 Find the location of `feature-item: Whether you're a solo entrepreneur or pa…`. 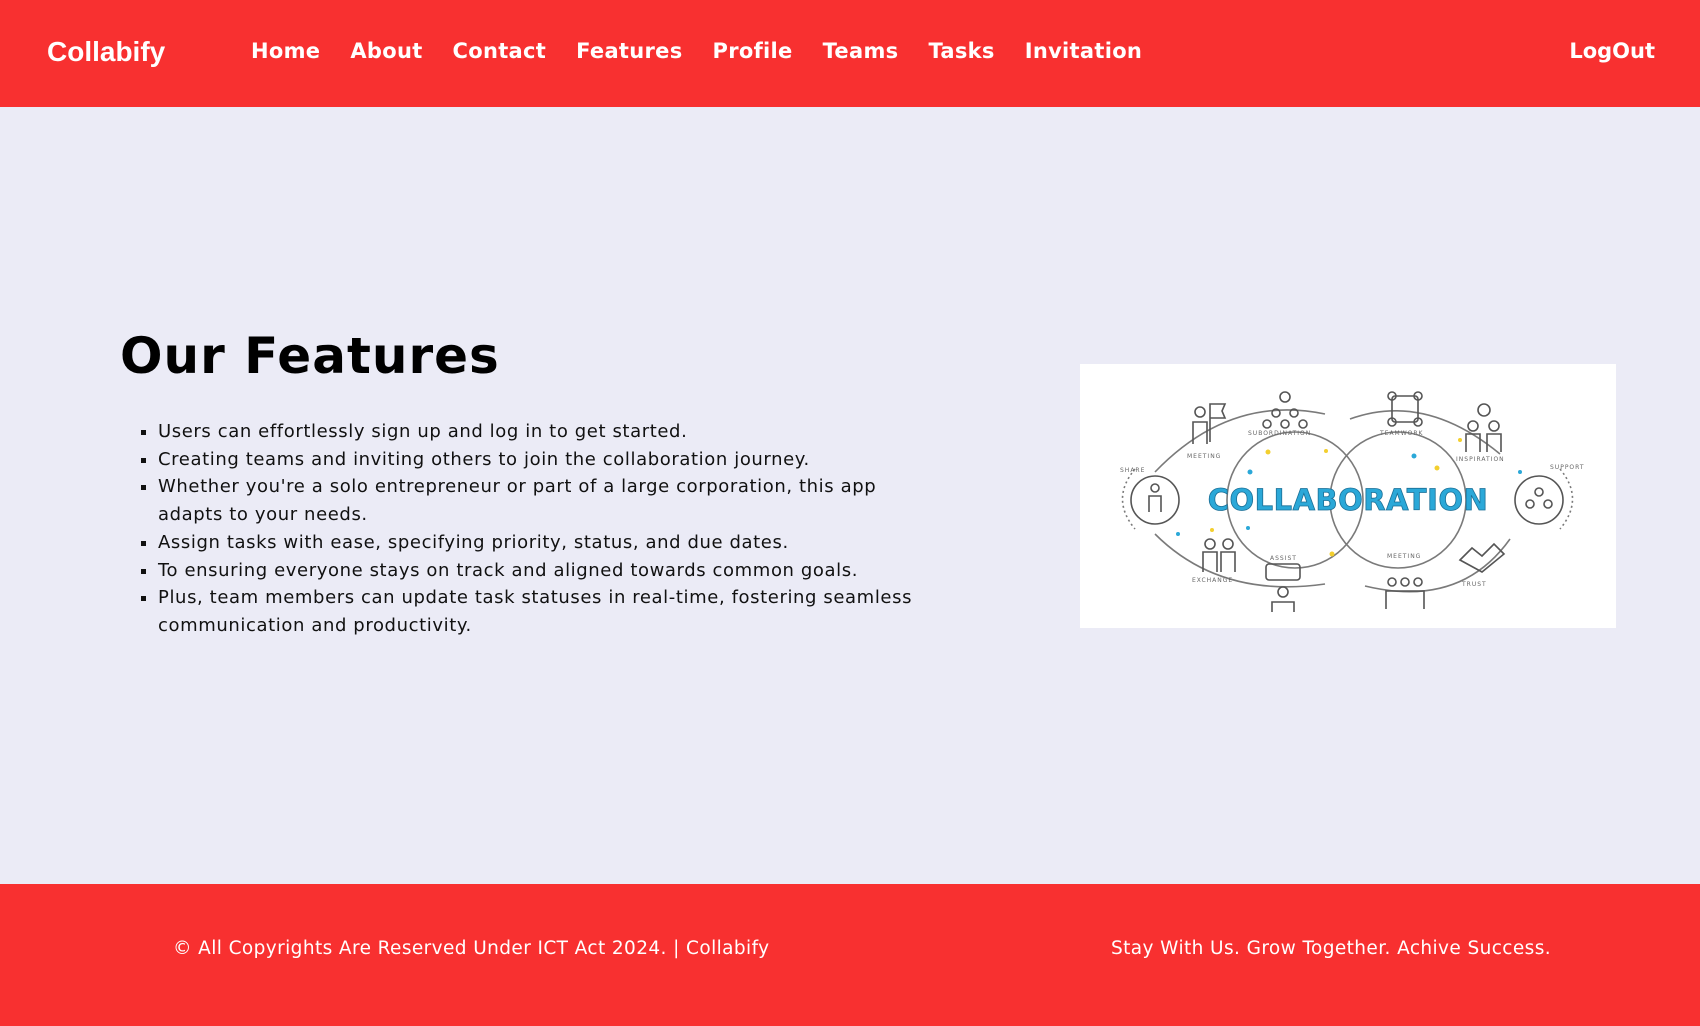

feature-item: Whether you're a solo entrepreneur or pa… is located at coordinates (538, 500).